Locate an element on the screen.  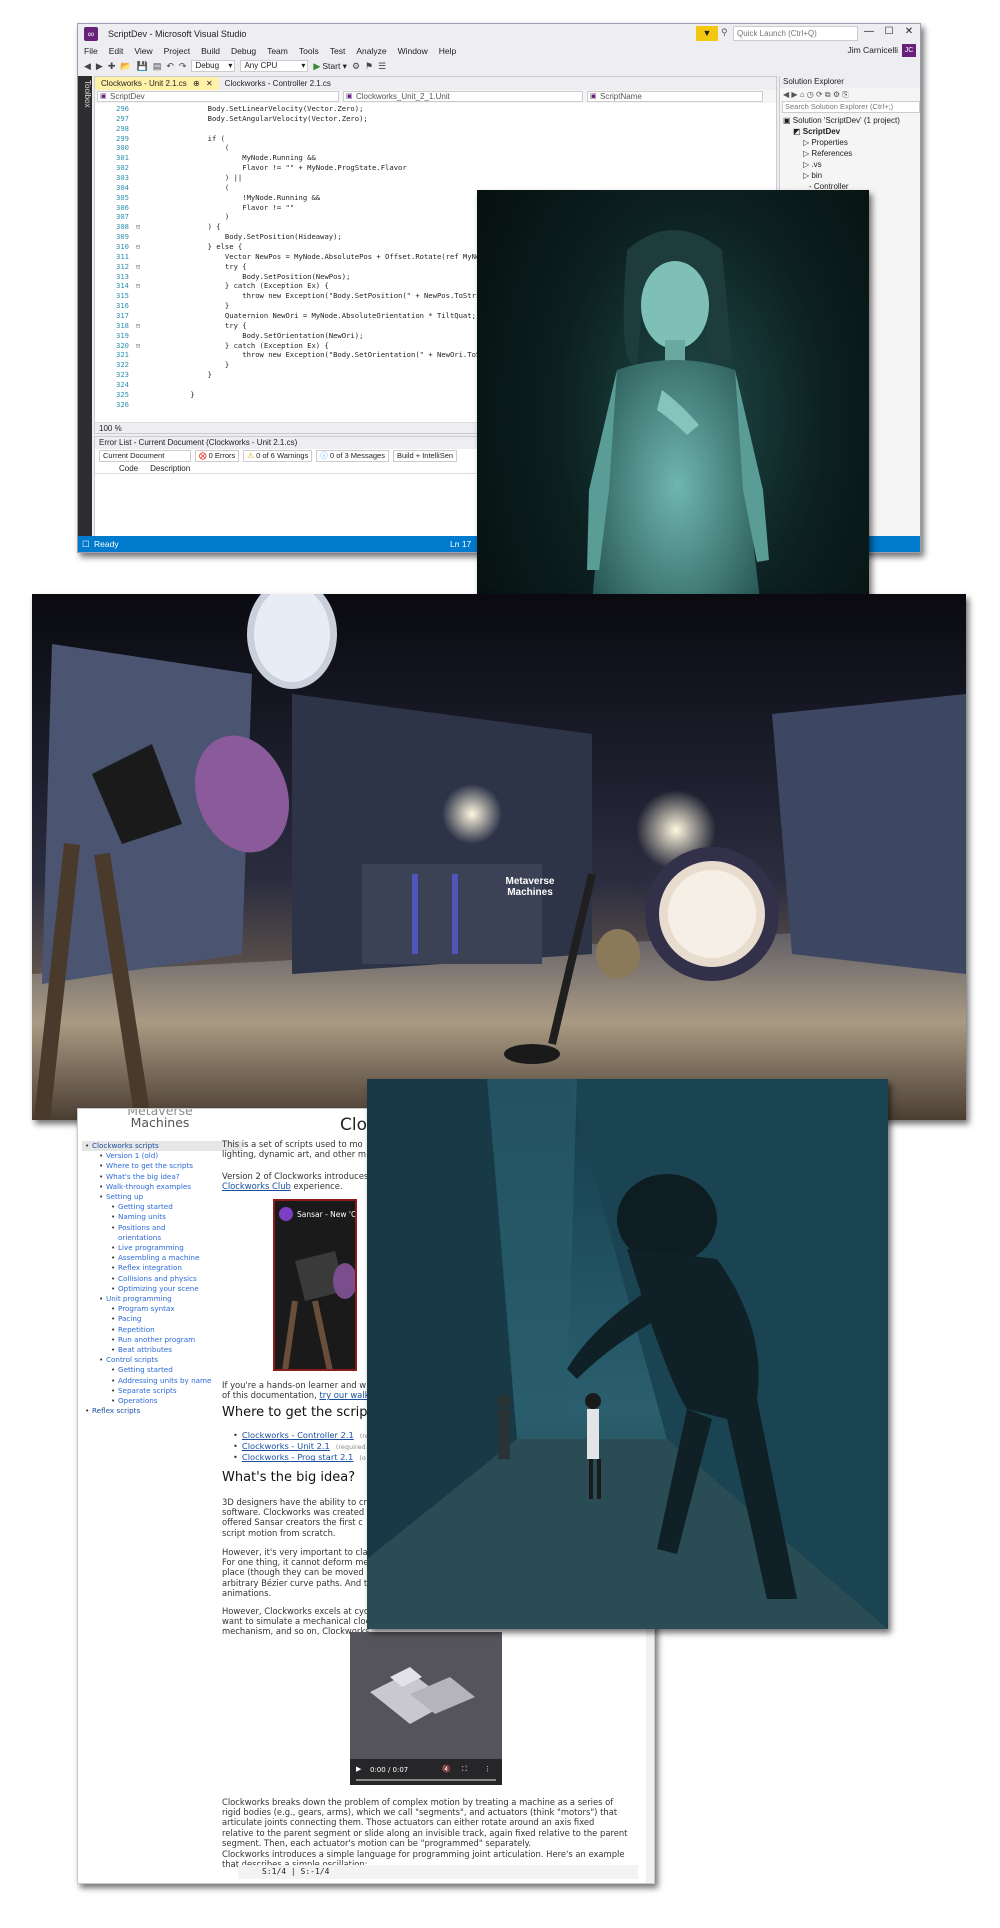
fullscreen-icon: ⛶ is located at coordinates (464, 1769).